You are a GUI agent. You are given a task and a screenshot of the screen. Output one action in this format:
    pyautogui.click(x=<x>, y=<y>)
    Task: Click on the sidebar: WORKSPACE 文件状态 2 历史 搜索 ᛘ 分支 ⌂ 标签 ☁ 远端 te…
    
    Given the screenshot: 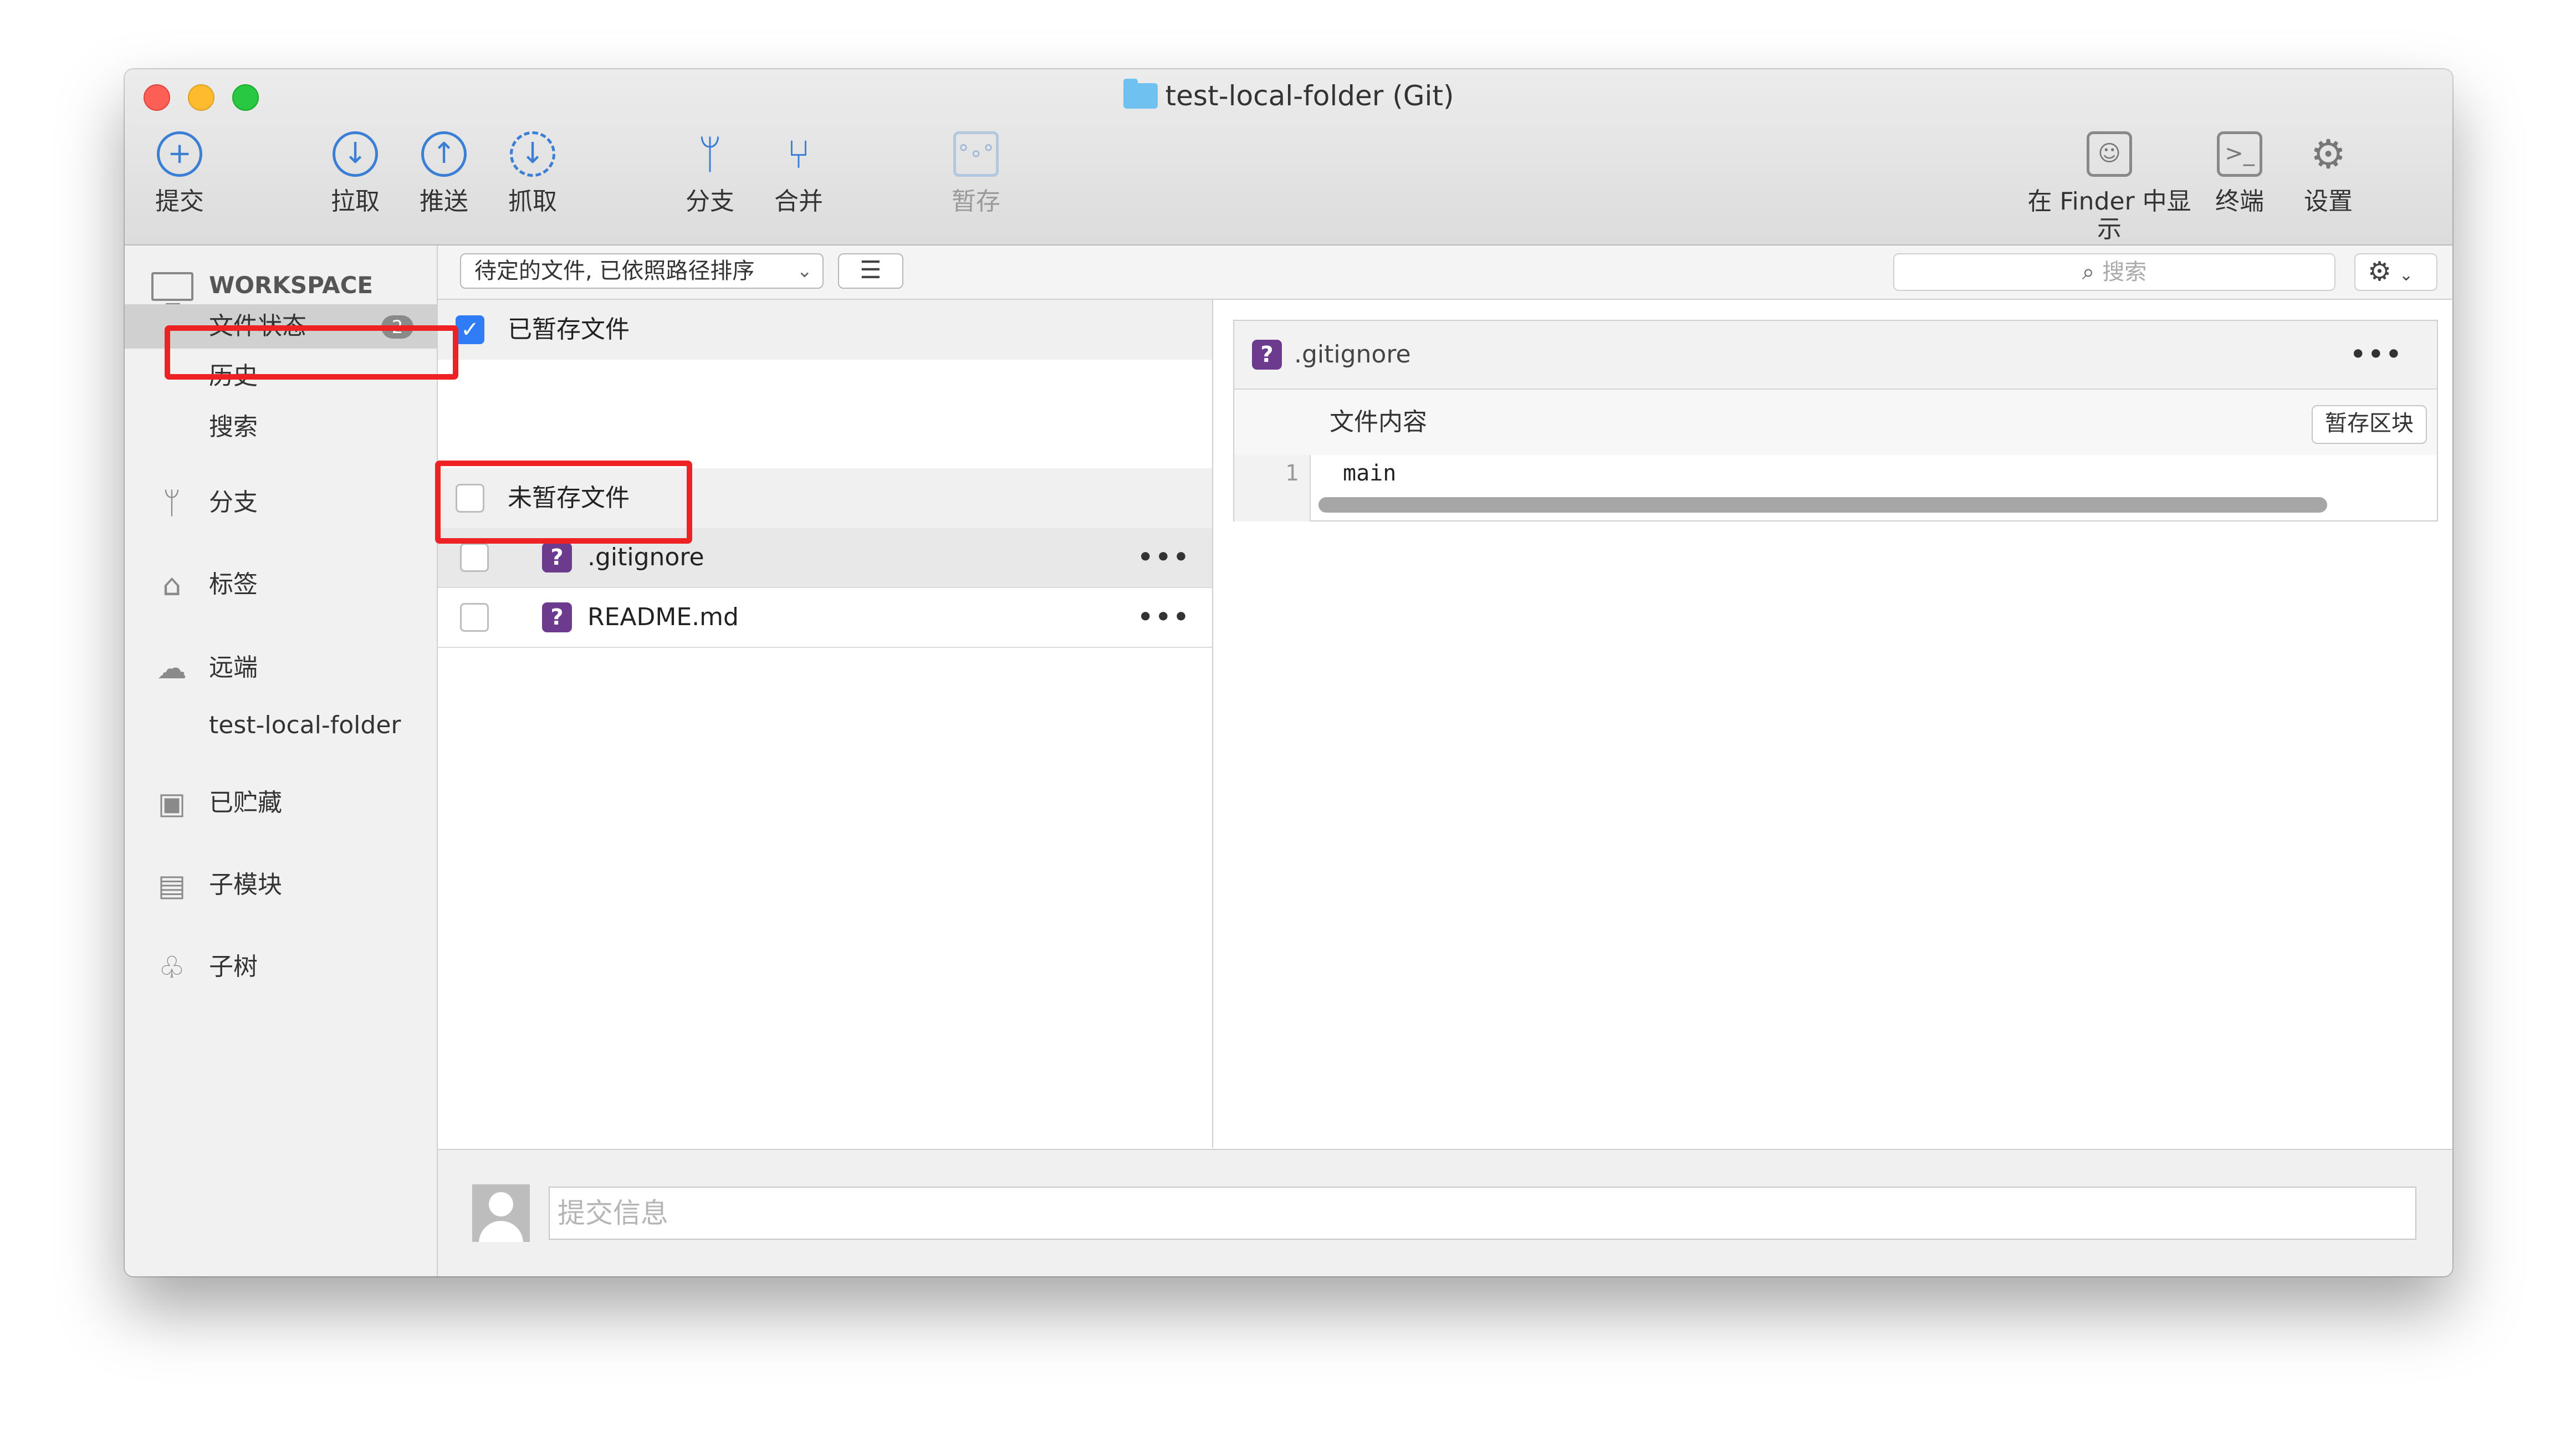 What is the action you would take?
    pyautogui.click(x=281, y=761)
    